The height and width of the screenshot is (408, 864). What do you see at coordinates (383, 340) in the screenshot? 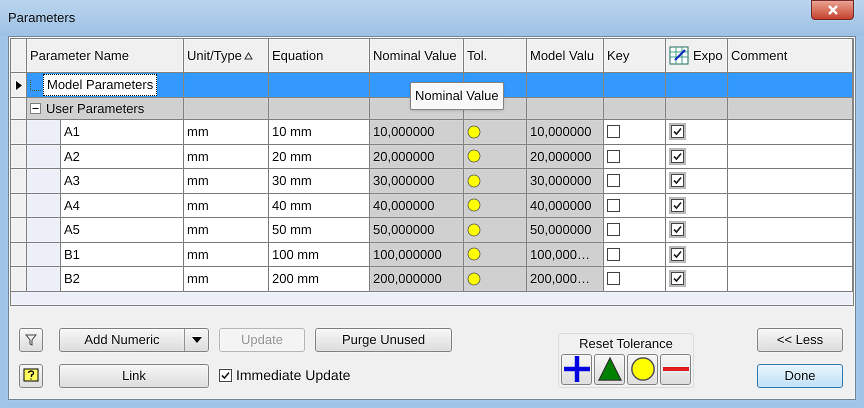
I see `purge-unused-button: Purge Unused` at bounding box center [383, 340].